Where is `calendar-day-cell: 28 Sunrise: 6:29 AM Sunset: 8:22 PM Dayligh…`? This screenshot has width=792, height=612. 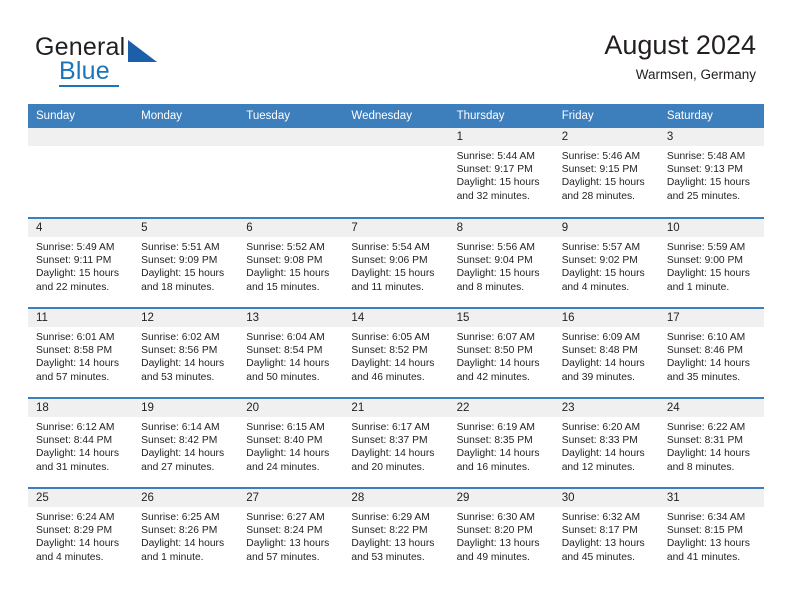
calendar-day-cell: 28 Sunrise: 6:29 AM Sunset: 8:22 PM Dayligh… is located at coordinates (396, 532).